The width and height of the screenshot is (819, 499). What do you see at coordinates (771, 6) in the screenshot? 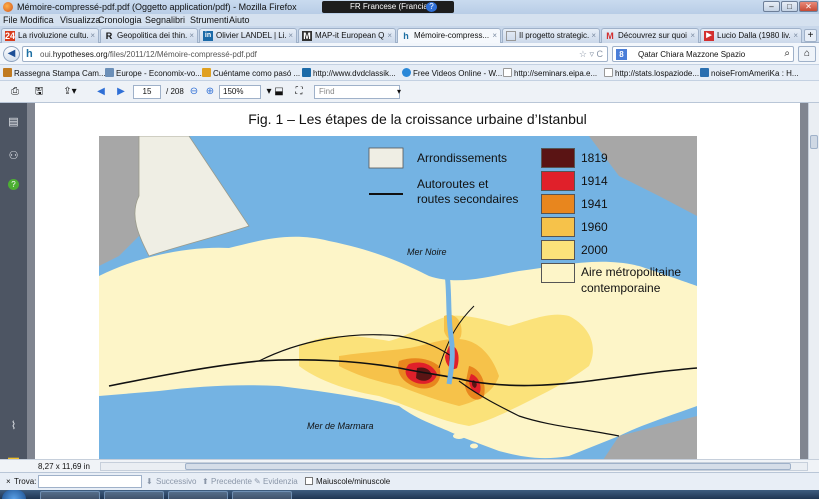
I see `minimize-button: –` at bounding box center [771, 6].